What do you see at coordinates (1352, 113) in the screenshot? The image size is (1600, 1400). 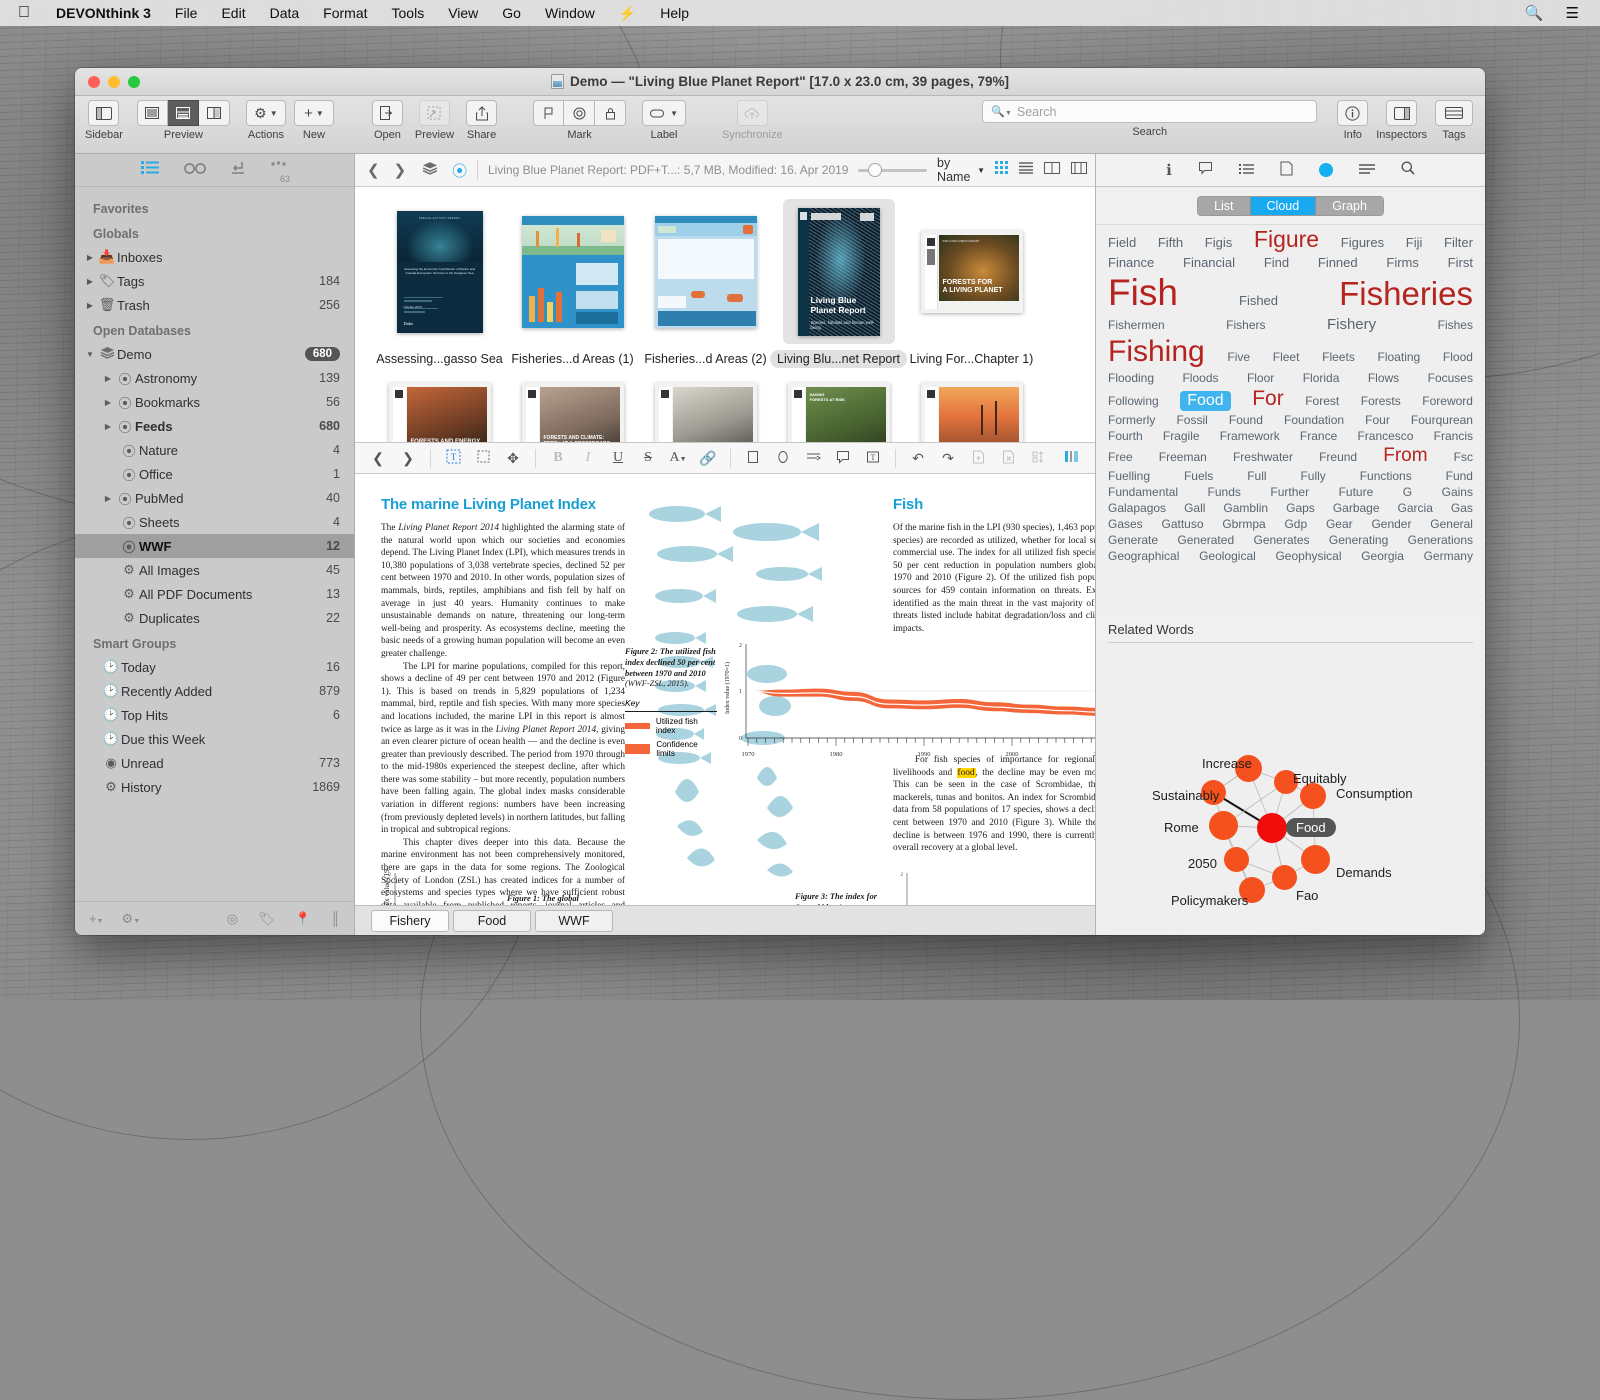 I see `info-button` at bounding box center [1352, 113].